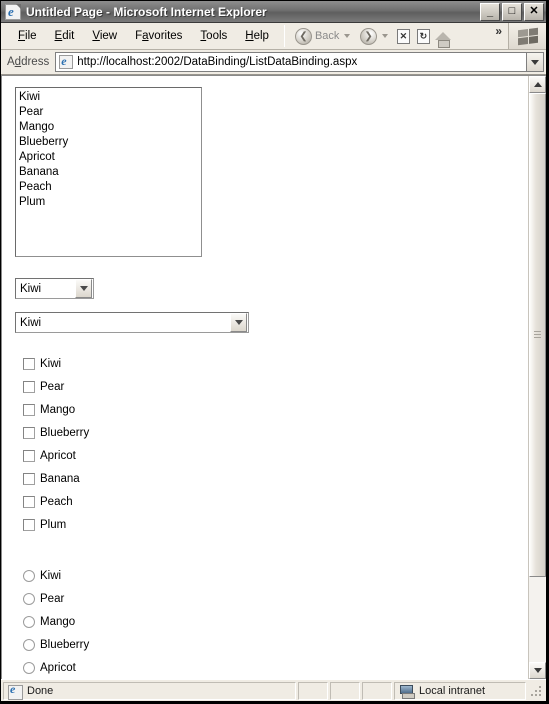  I want to click on checkbox-row: Pear, so click(56, 387).